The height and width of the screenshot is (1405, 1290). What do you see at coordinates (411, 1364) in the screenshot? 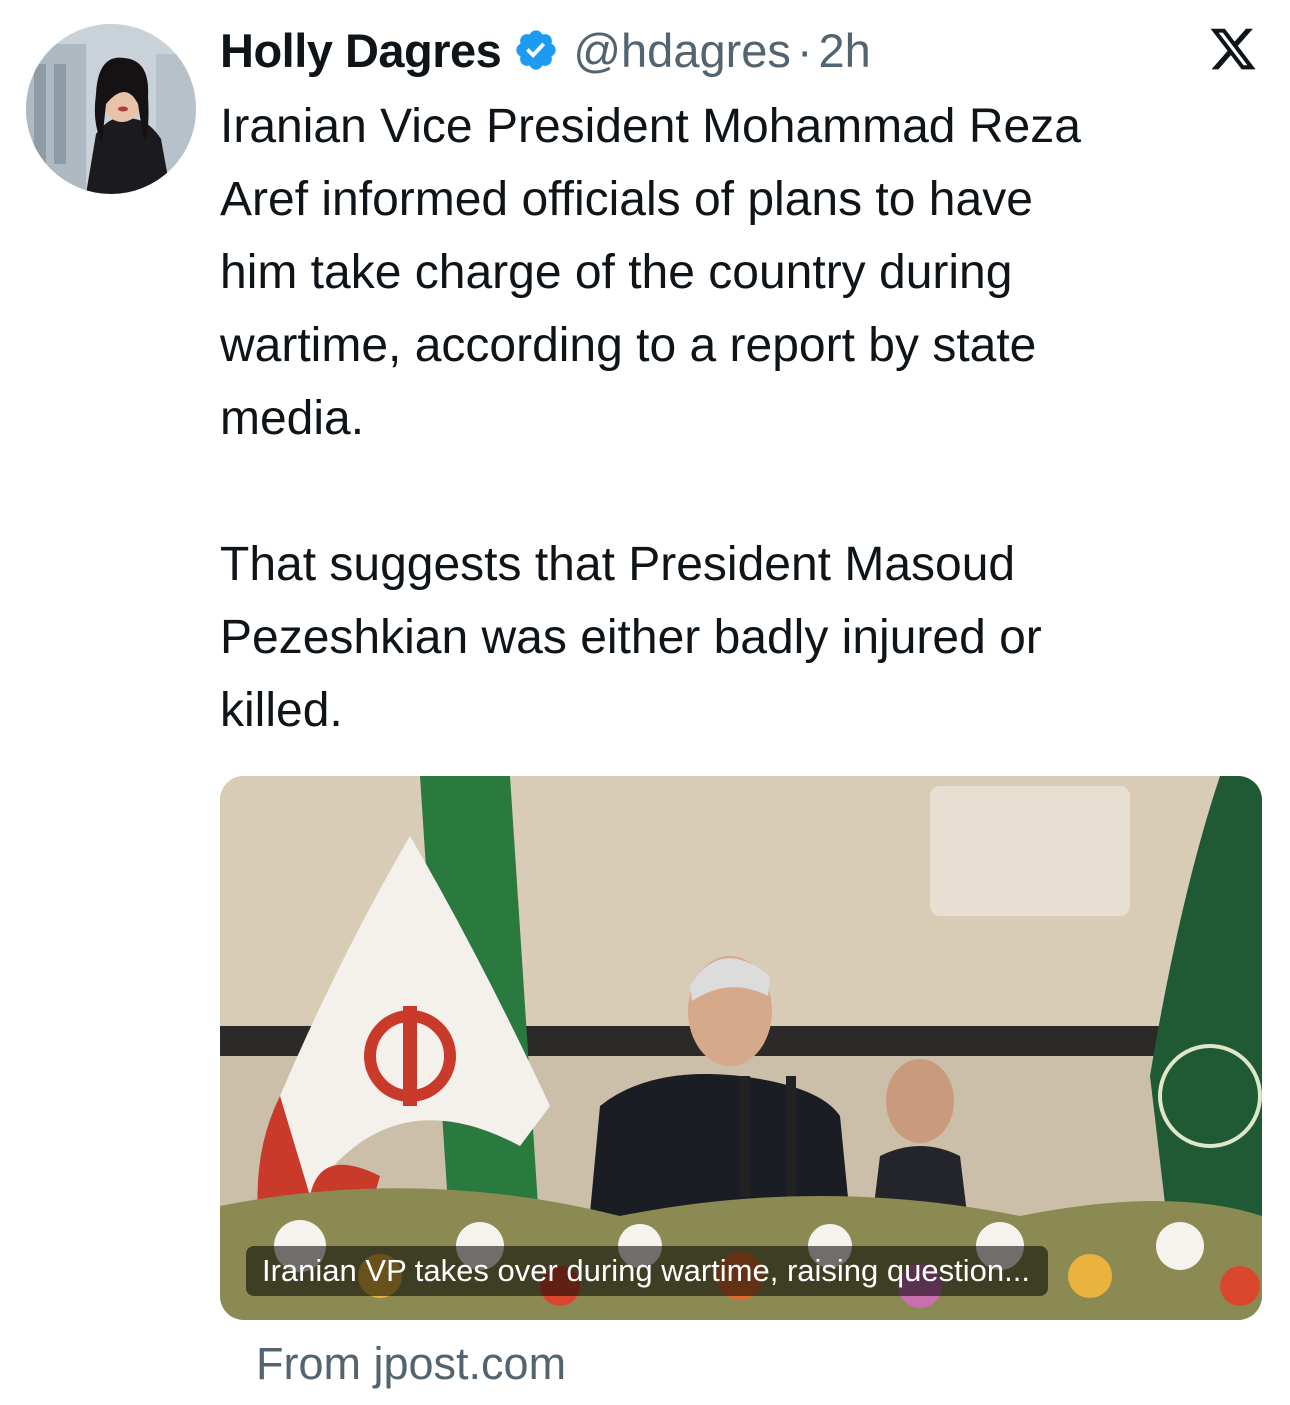
I see `card-source: From jpost.com` at bounding box center [411, 1364].